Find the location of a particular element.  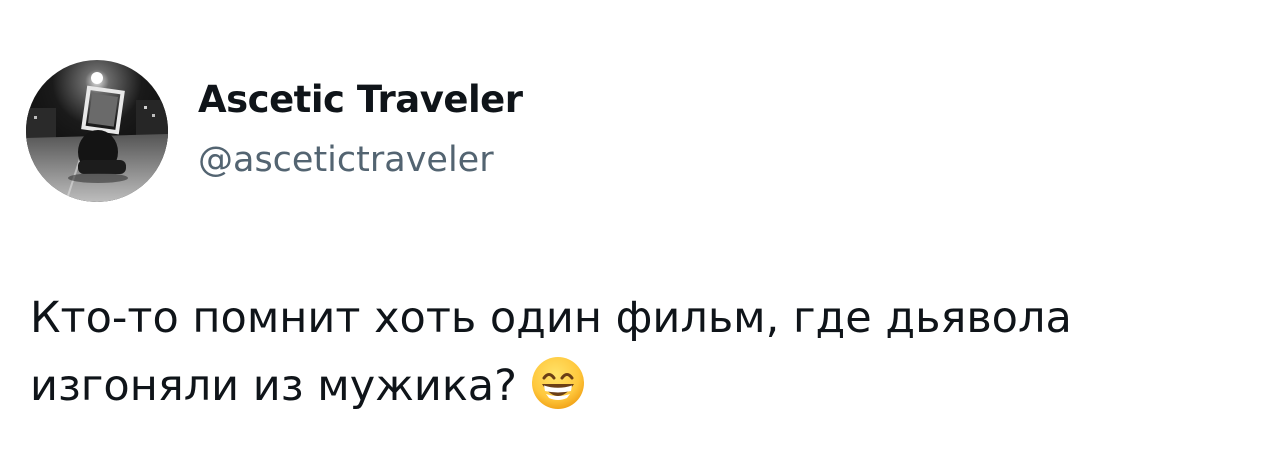

author-display-name: Ascetic Traveler is located at coordinates (360, 100).